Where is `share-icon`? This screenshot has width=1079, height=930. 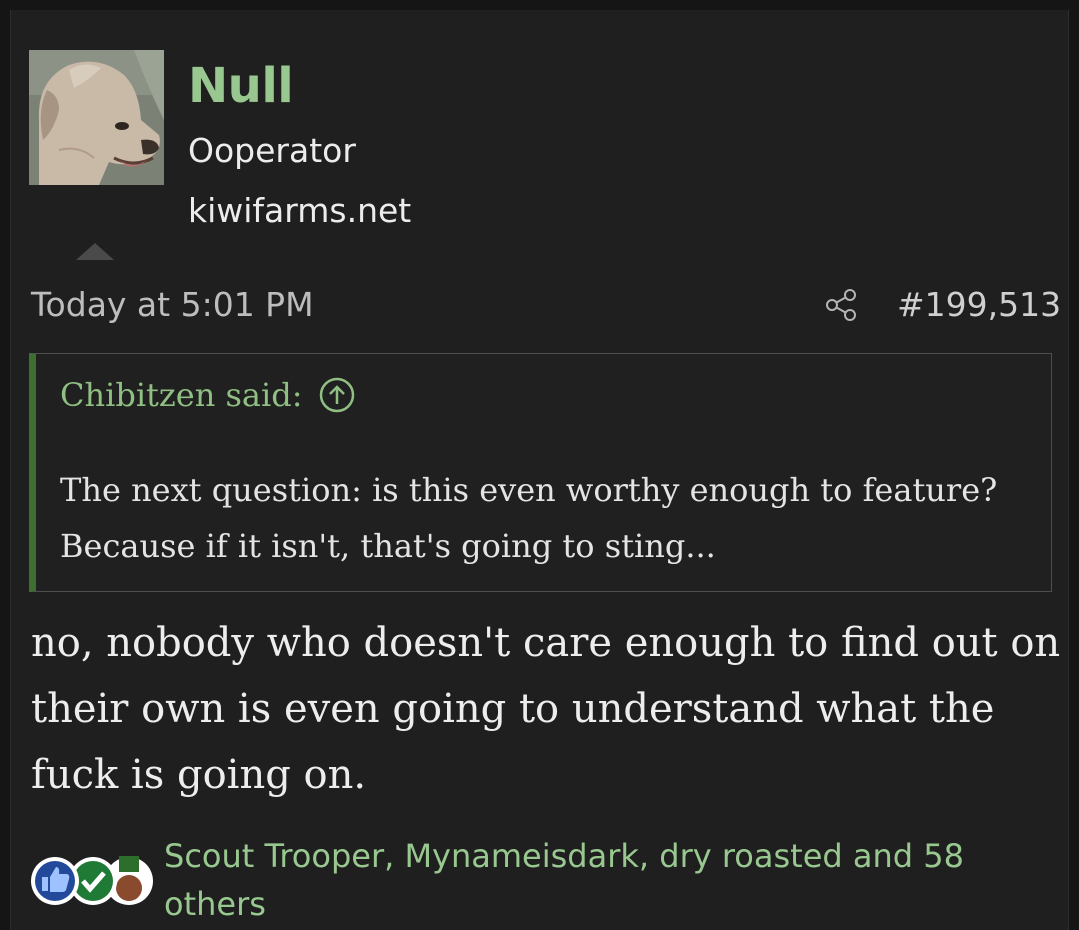 share-icon is located at coordinates (841, 305).